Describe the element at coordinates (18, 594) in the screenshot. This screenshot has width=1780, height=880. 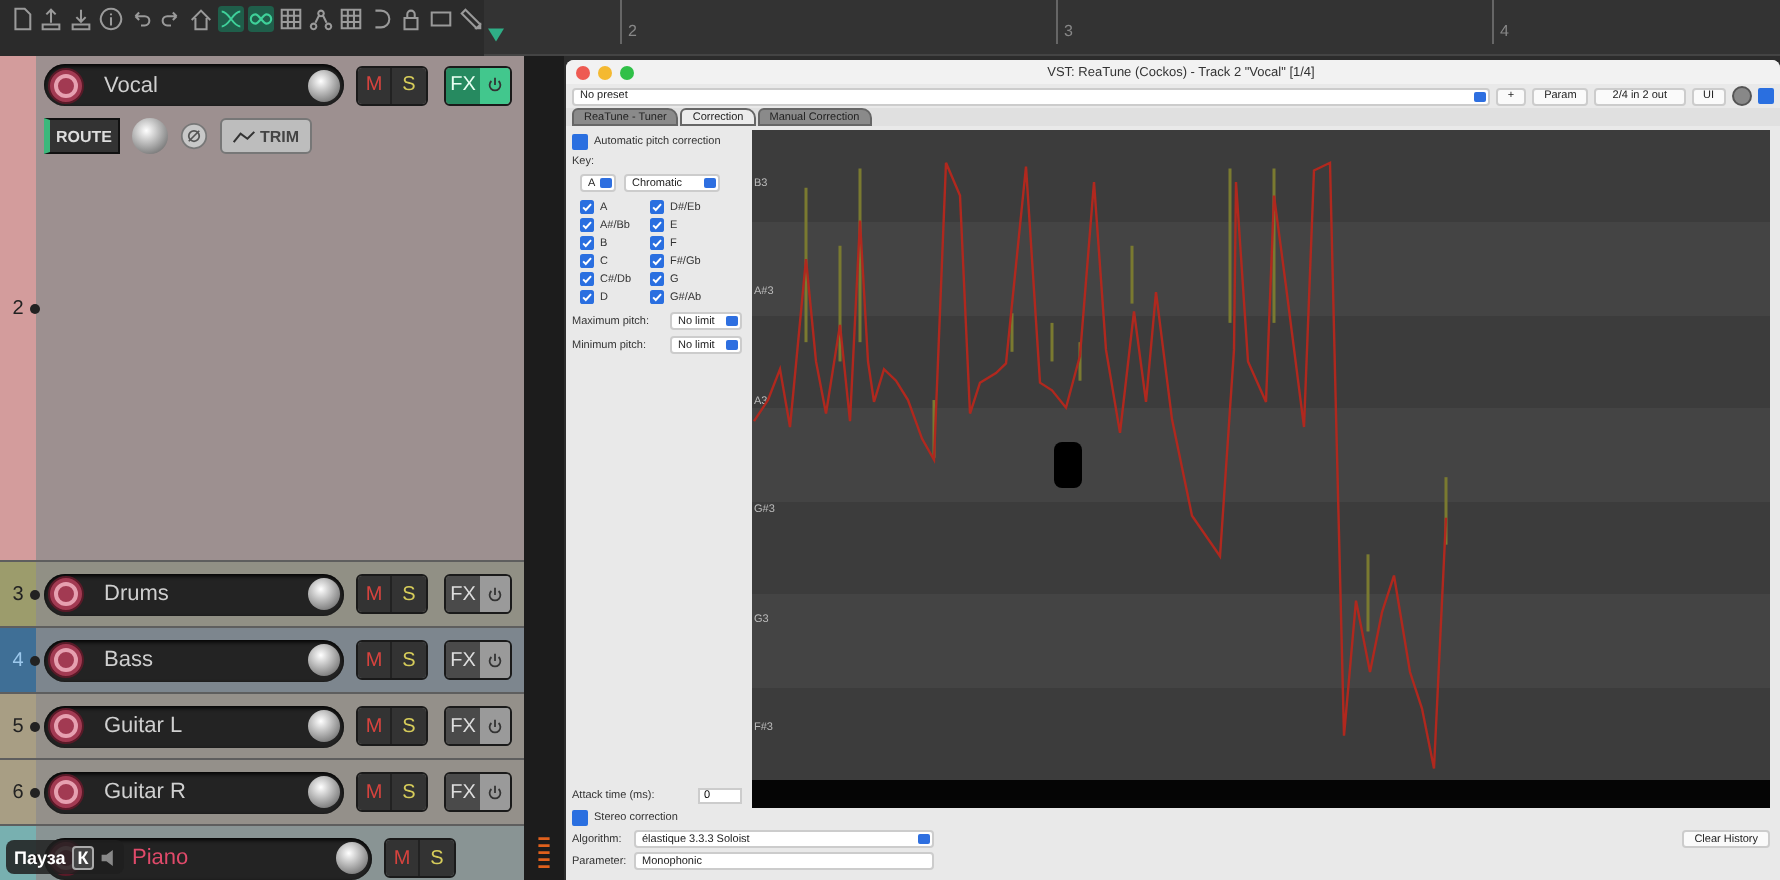
I see `track-number: 3` at that location.